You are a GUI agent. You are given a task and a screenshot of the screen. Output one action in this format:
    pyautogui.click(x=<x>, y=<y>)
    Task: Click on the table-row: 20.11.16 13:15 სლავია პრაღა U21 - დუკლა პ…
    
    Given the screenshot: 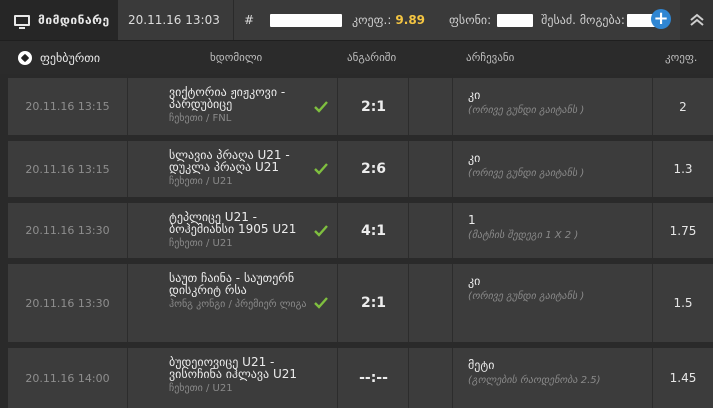 What is the action you would take?
    pyautogui.click(x=360, y=169)
    